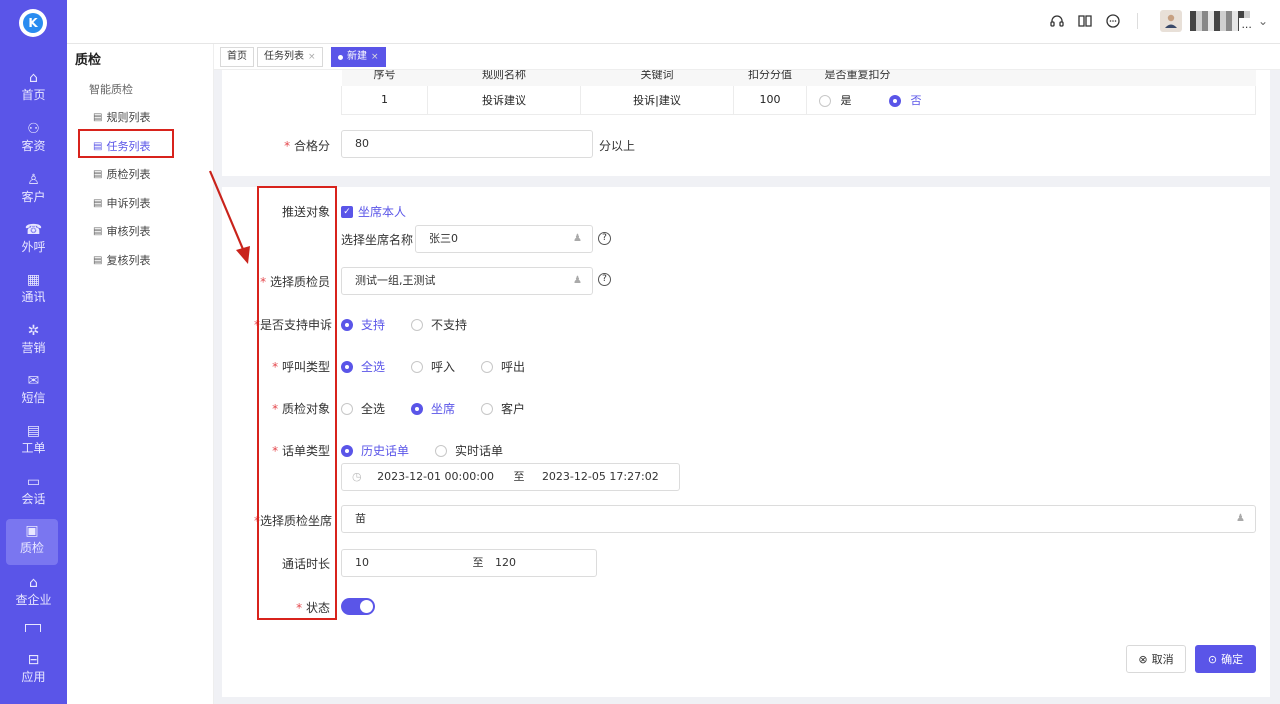 The height and width of the screenshot is (704, 1280). What do you see at coordinates (798, 519) in the screenshot?
I see `agents-select: 苗 ♟` at bounding box center [798, 519].